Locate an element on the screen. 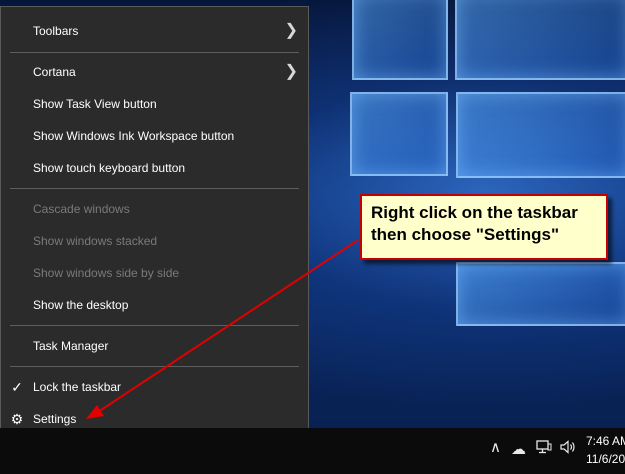 This screenshot has width=625, height=474. menu-item-show-the-desktop: Show the desktop is located at coordinates (154, 305).